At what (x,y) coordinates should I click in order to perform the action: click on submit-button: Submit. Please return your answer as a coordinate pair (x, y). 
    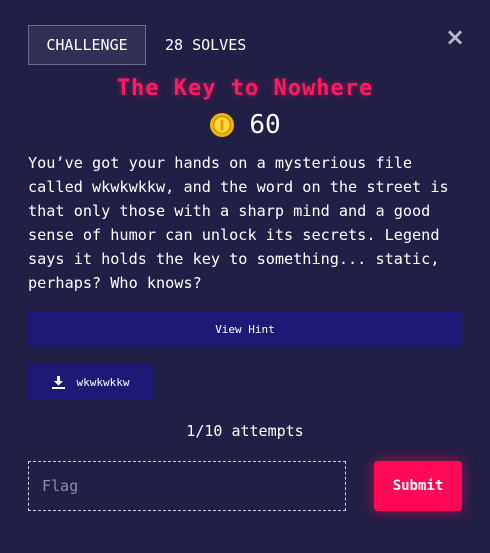
    Looking at the image, I should click on (418, 486).